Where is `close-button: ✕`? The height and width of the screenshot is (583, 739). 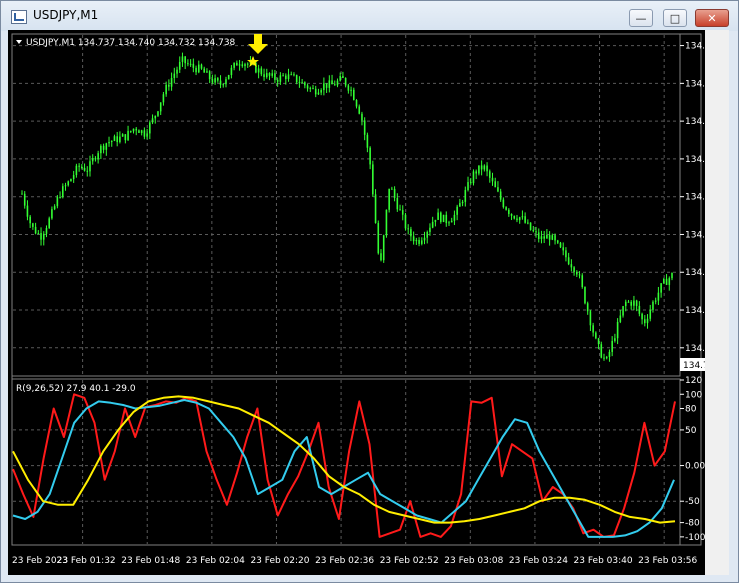
close-button: ✕ is located at coordinates (712, 18).